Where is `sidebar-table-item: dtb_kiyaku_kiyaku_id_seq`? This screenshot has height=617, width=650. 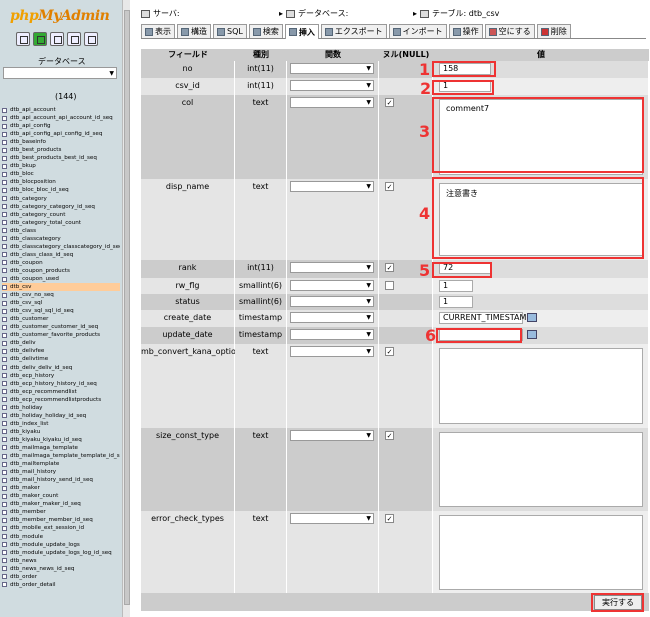 sidebar-table-item: dtb_kiyaku_kiyaku_id_seq is located at coordinates (61, 440).